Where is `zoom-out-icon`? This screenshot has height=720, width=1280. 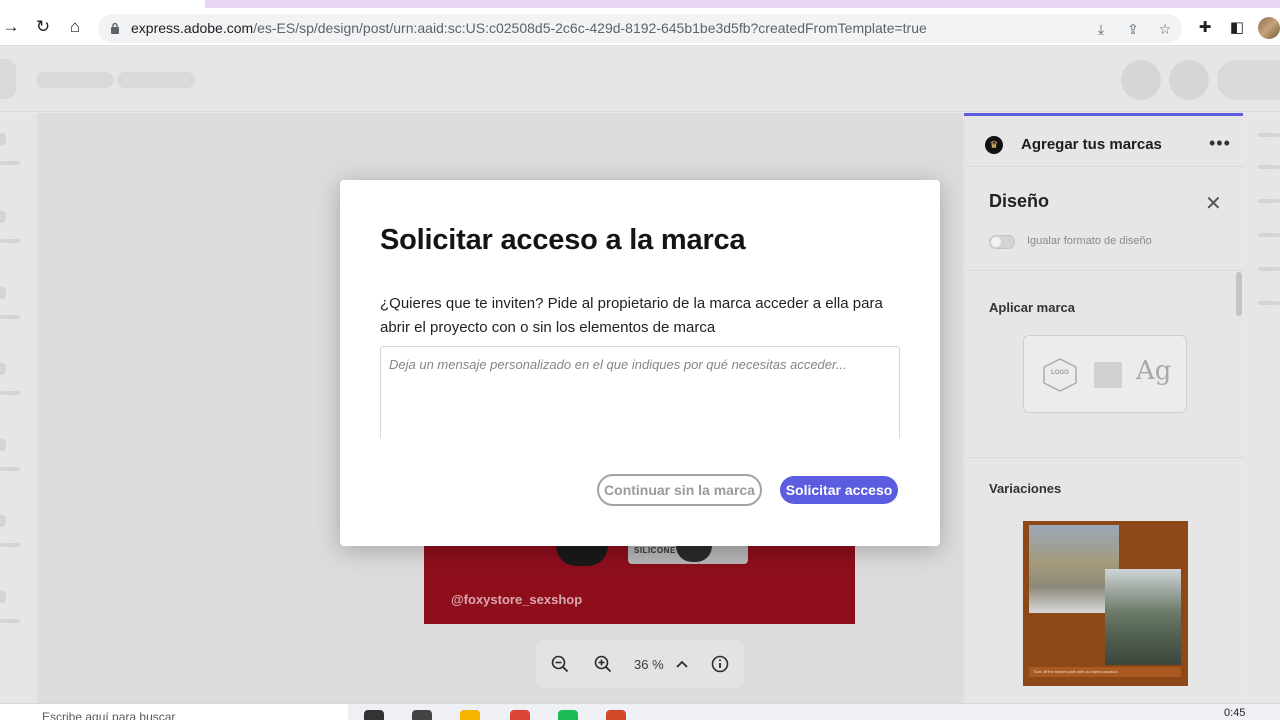
zoom-out-icon is located at coordinates (560, 664).